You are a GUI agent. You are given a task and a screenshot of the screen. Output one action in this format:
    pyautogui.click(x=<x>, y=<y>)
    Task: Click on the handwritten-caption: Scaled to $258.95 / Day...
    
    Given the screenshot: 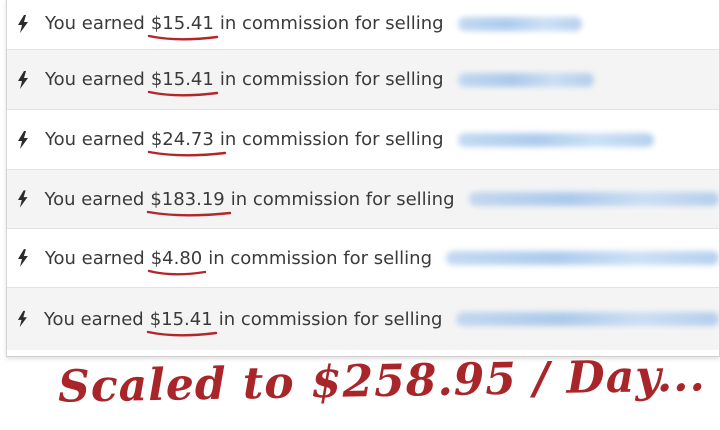 What is the action you would take?
    pyautogui.click(x=382, y=381)
    